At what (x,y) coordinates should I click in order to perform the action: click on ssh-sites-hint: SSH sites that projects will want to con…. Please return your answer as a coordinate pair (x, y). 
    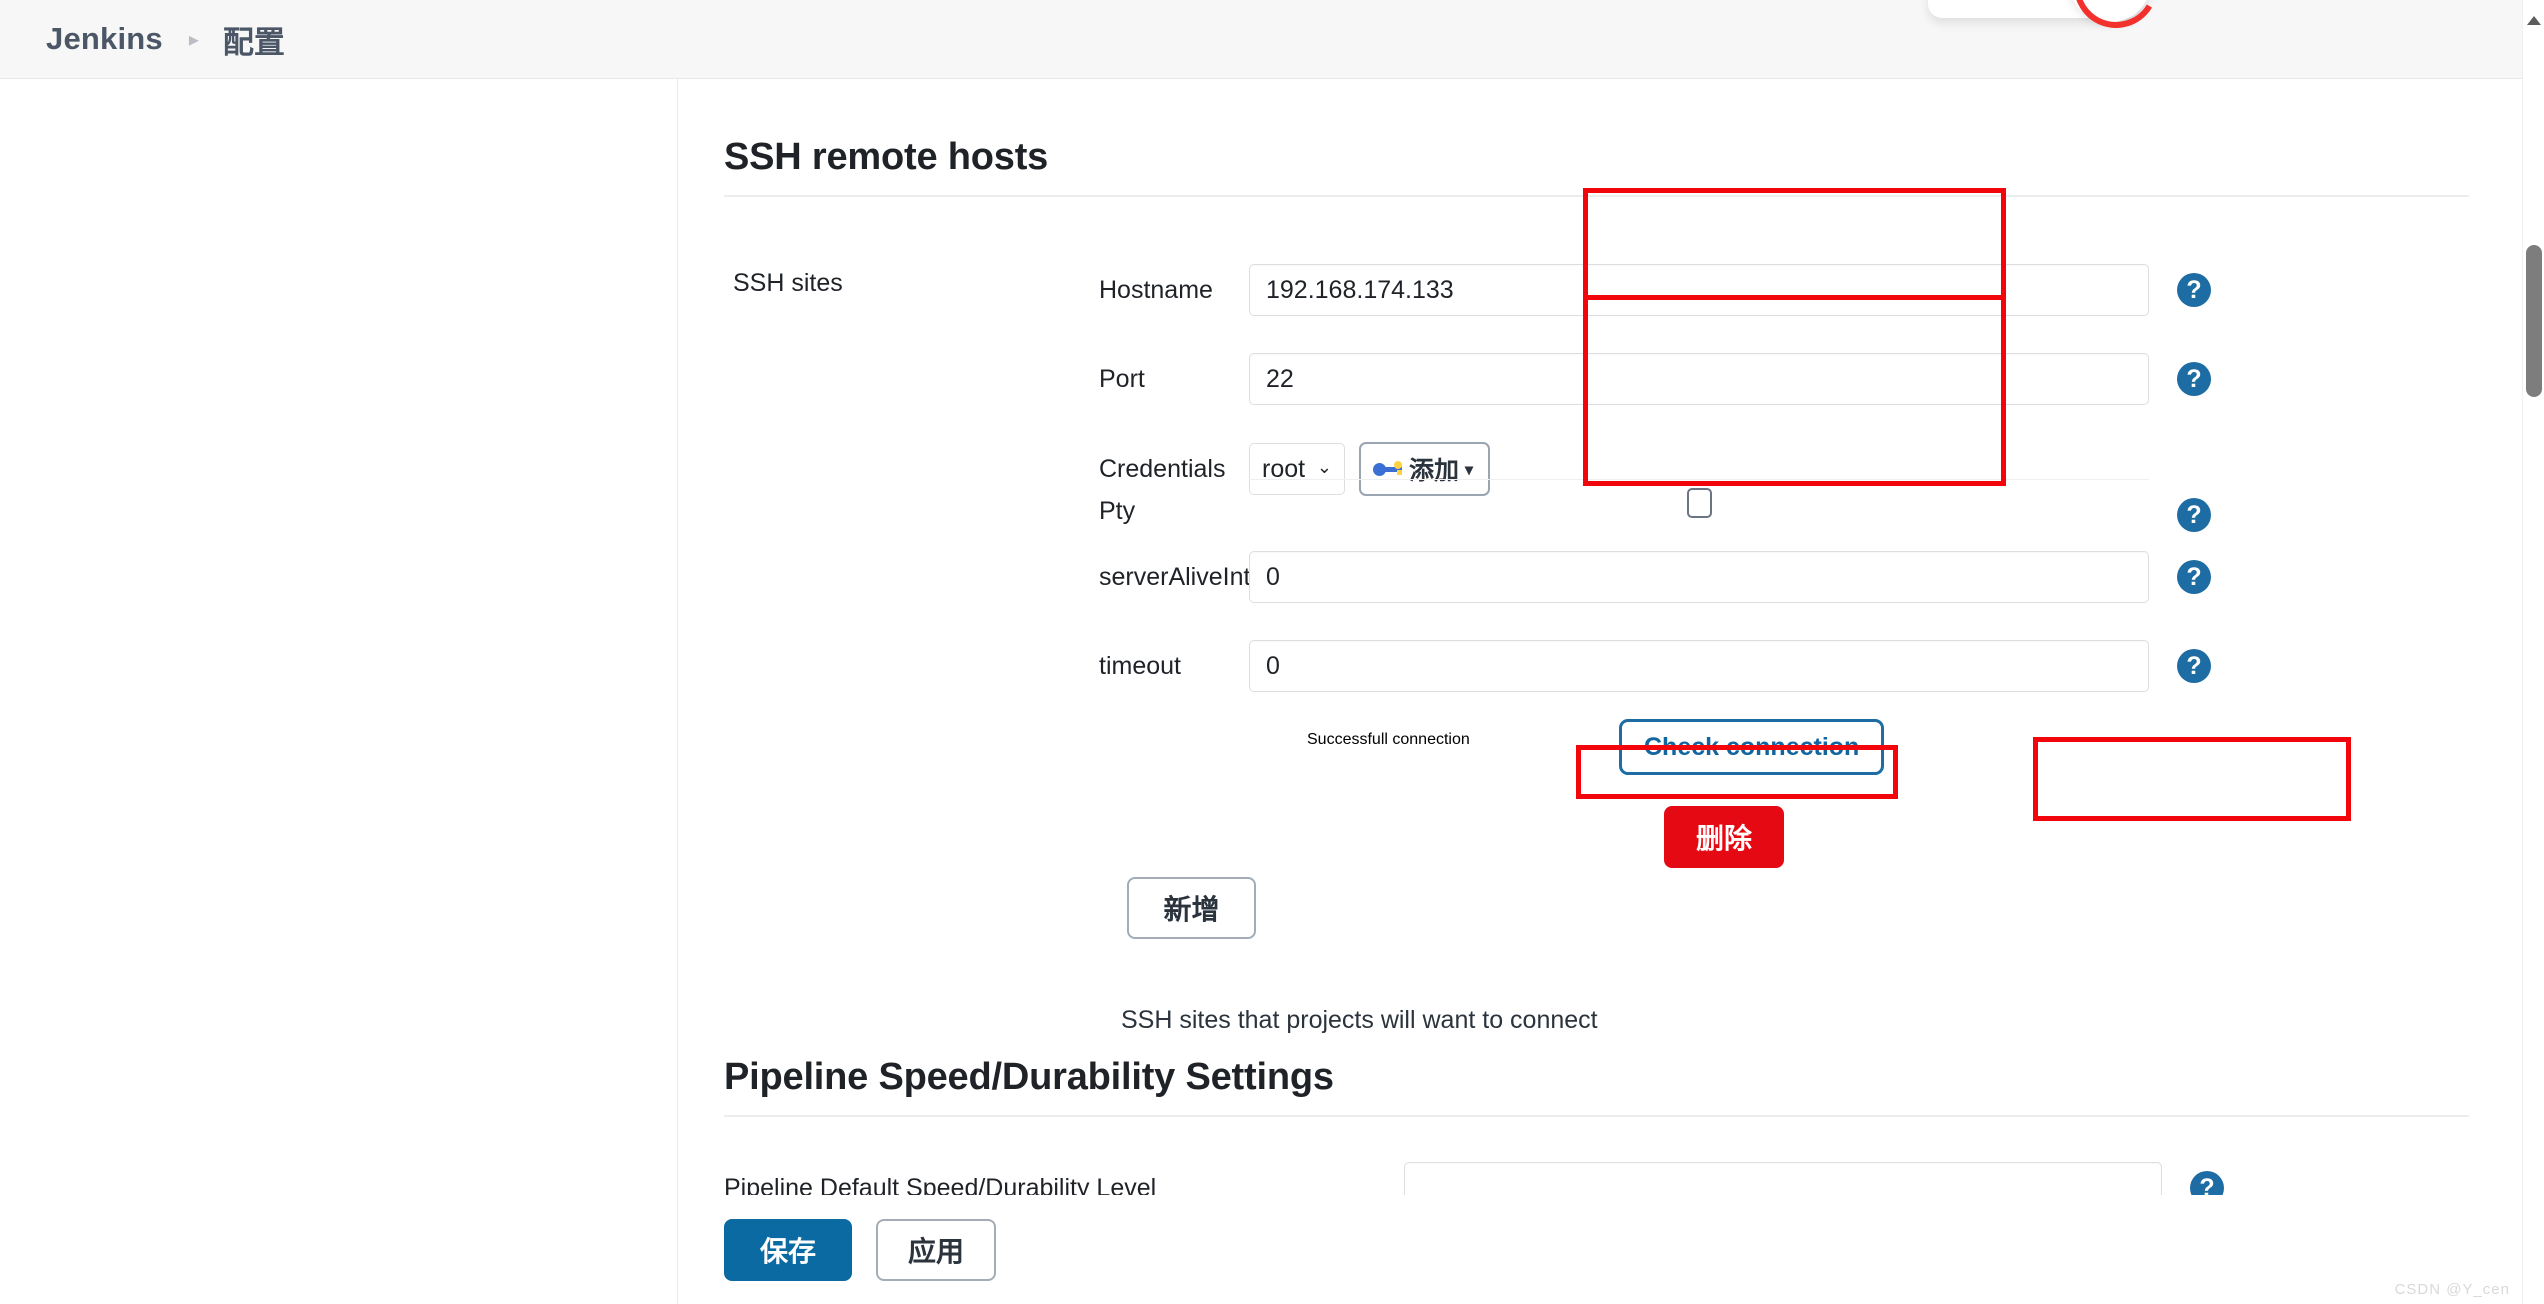
    Looking at the image, I should click on (1359, 1020).